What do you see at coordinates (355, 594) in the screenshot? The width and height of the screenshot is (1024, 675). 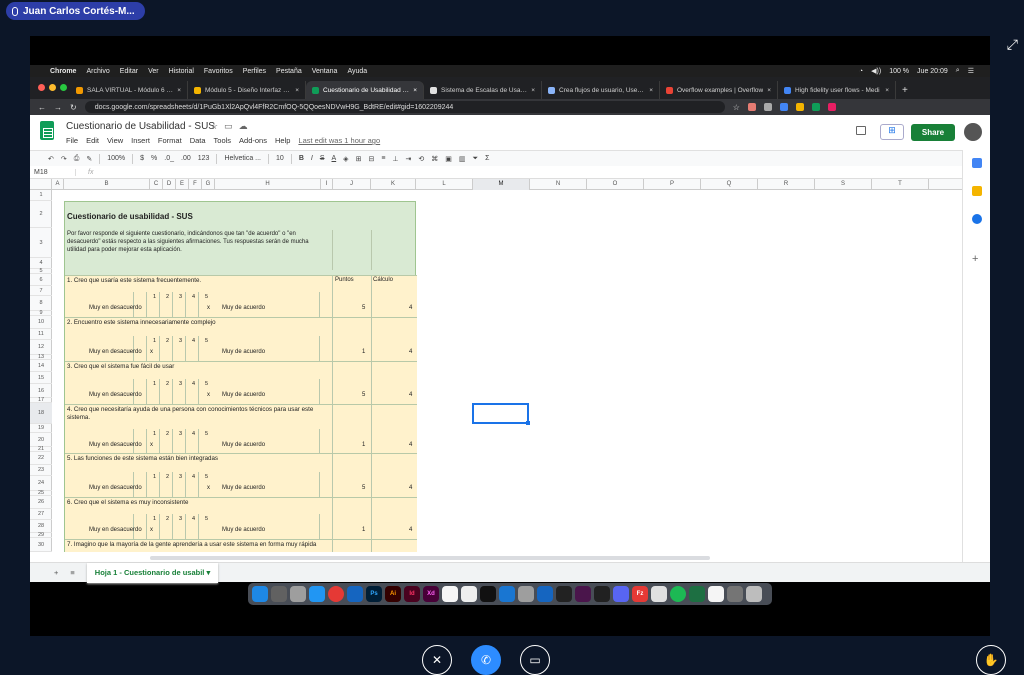 I see `firefox-icon` at bounding box center [355, 594].